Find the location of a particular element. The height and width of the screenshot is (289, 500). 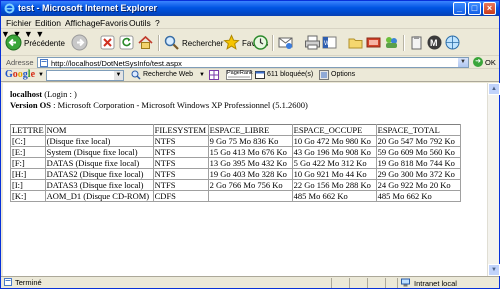

host-login: (Login : ) is located at coordinates (59, 94).